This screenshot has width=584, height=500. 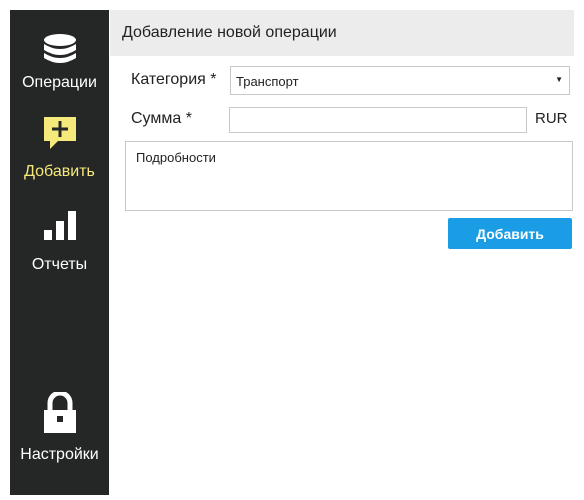 I want to click on sidebar-item-label: Добавить, so click(x=59, y=171).